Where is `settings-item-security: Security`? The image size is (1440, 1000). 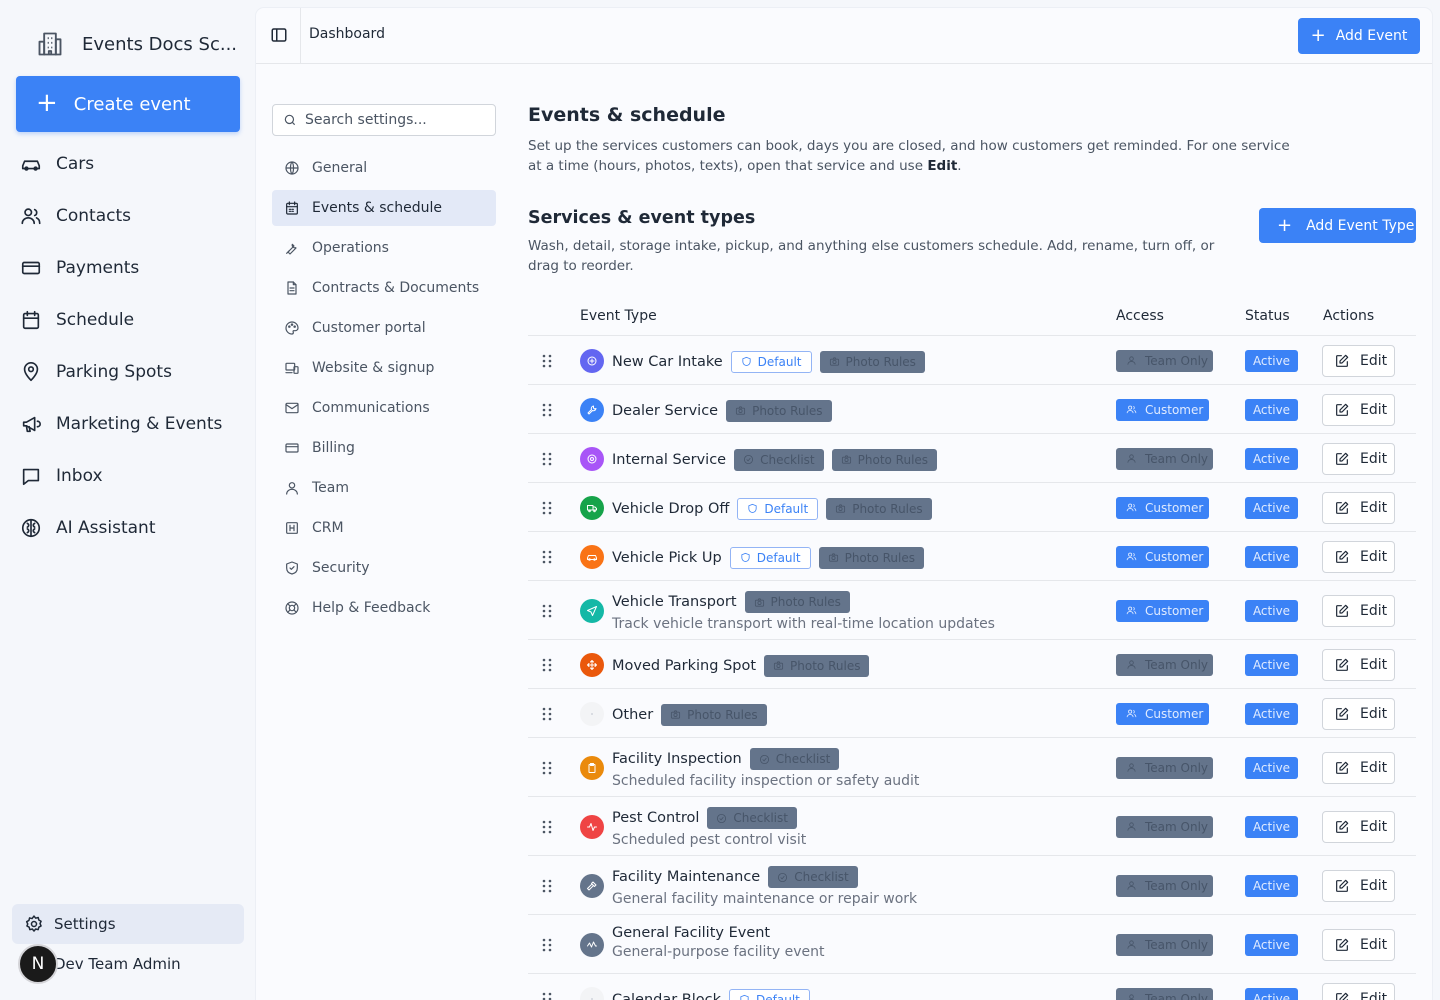
settings-item-security: Security is located at coordinates (384, 568).